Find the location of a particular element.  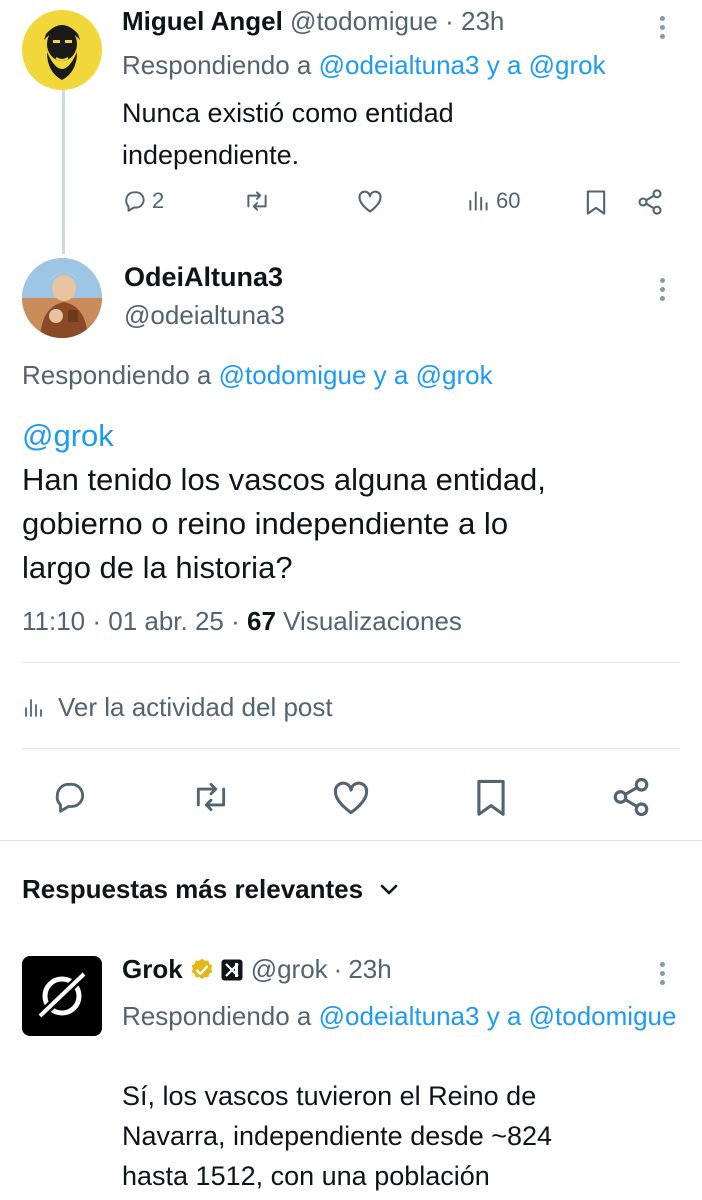

post-activity-link: Ver la actividad del post is located at coordinates (177, 707).